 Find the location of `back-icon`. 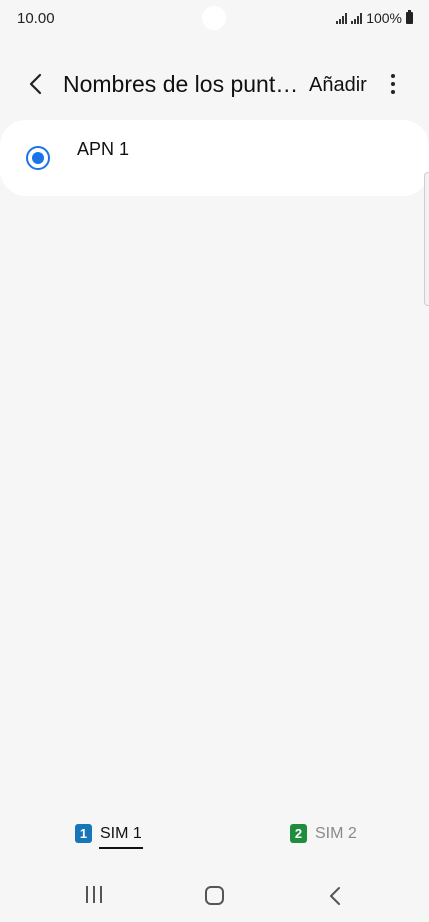

back-icon is located at coordinates (335, 896).